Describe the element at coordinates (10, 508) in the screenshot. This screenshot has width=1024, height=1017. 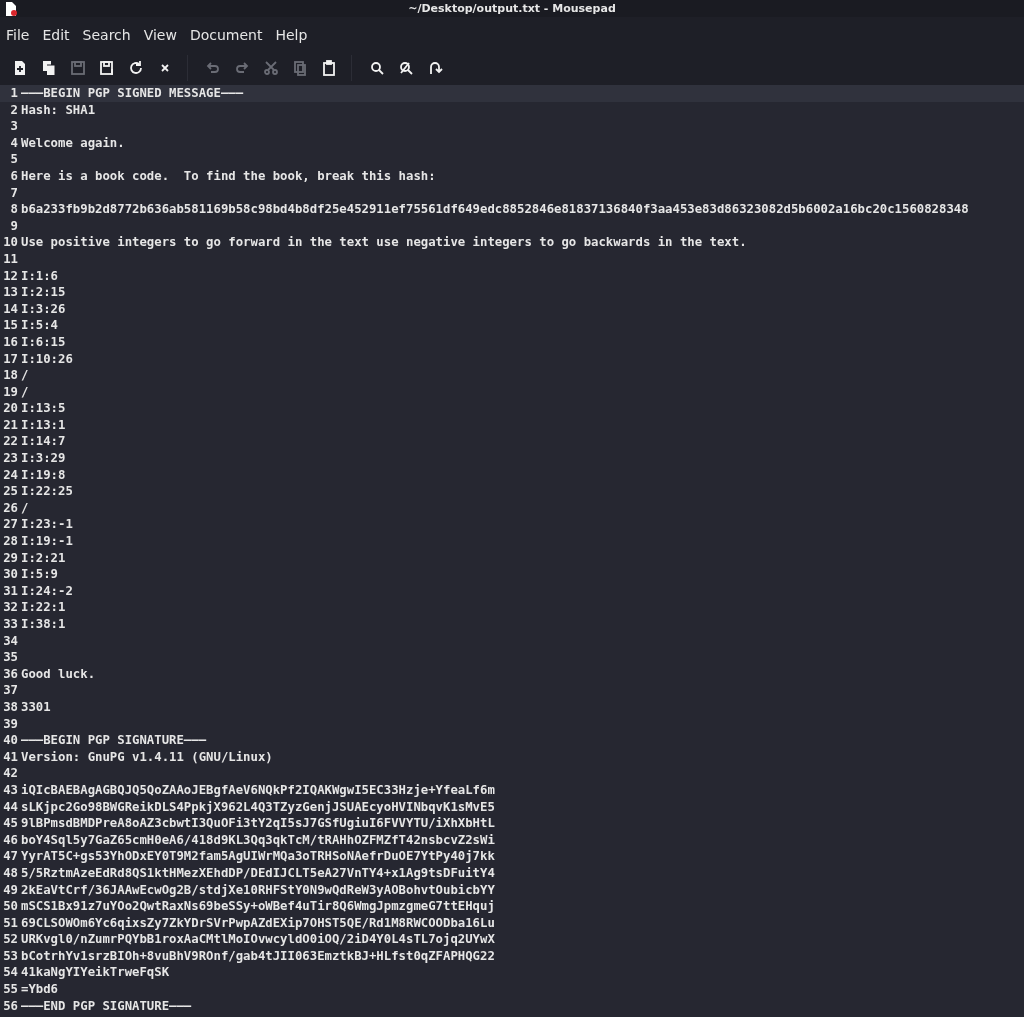
I see `line-number: 26` at that location.